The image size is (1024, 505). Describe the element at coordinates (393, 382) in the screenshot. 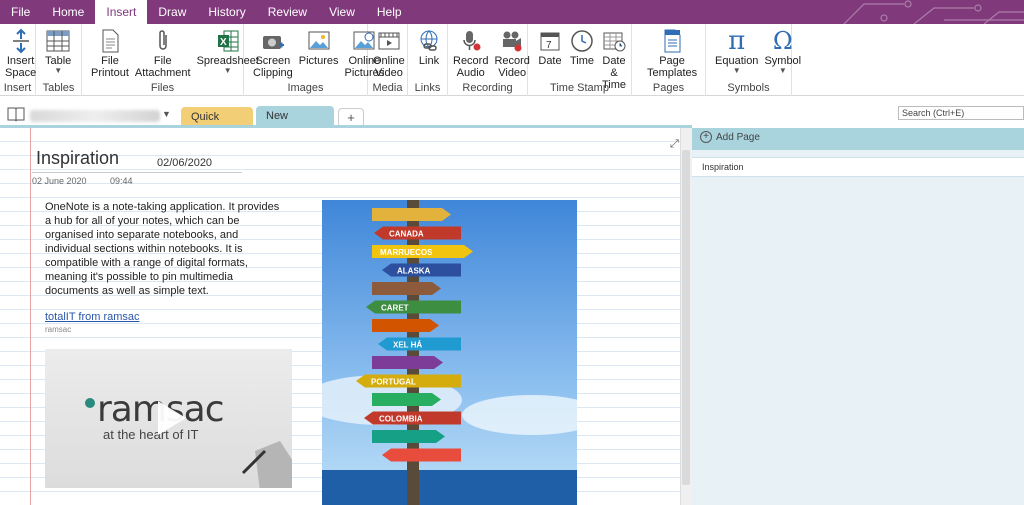

I see `direction-sign-label: PORTUGAL` at that location.